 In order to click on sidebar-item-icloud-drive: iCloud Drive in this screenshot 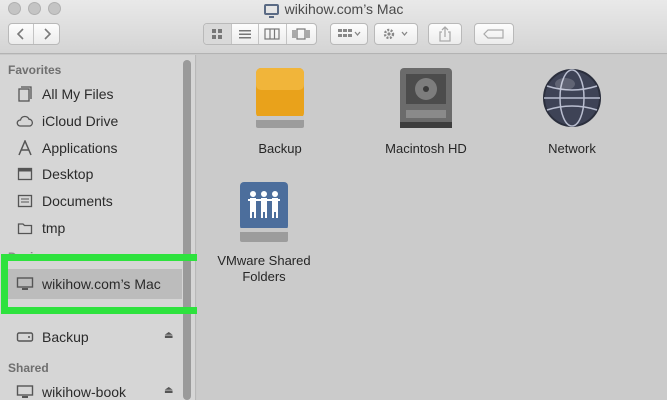, I will do `click(67, 121)`.